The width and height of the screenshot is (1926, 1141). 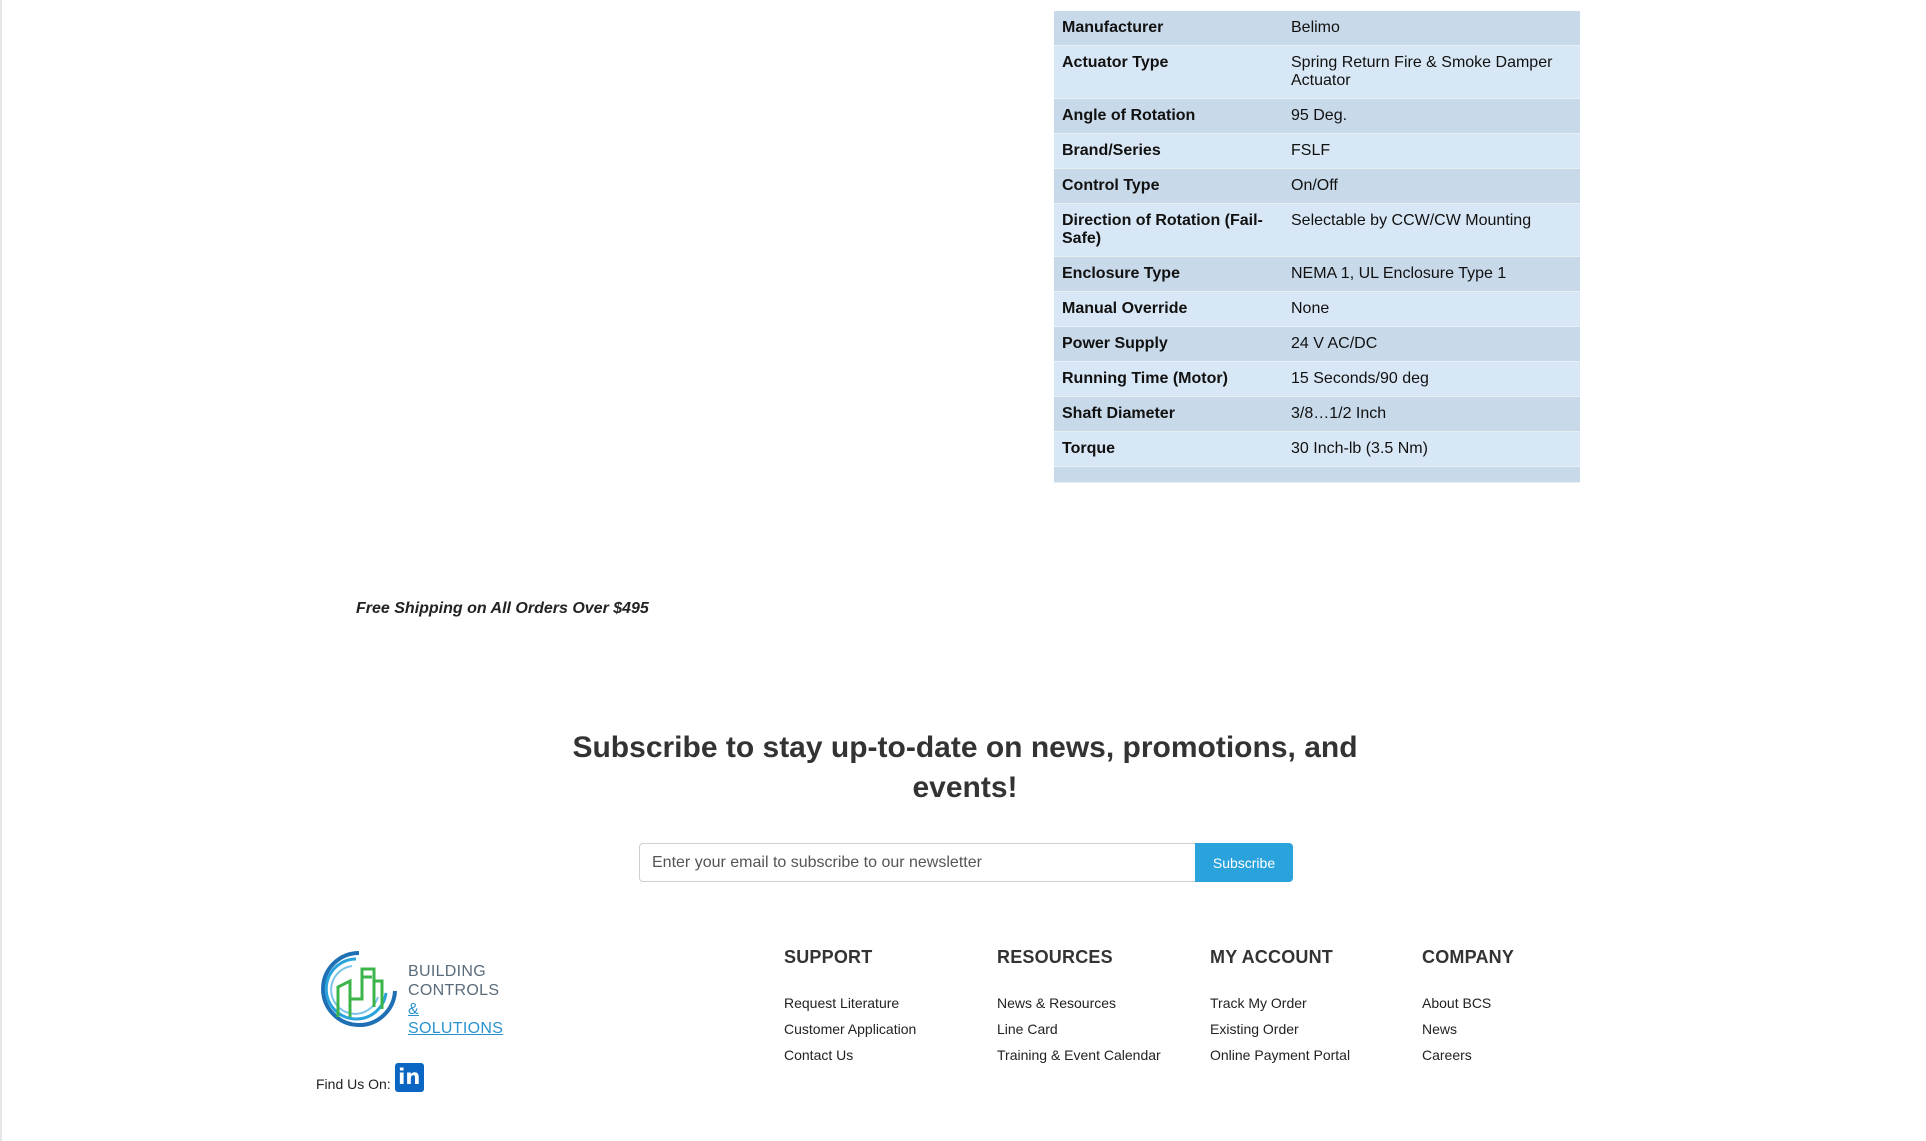 What do you see at coordinates (1168, 449) in the screenshot?
I see `spec-label: Torque` at bounding box center [1168, 449].